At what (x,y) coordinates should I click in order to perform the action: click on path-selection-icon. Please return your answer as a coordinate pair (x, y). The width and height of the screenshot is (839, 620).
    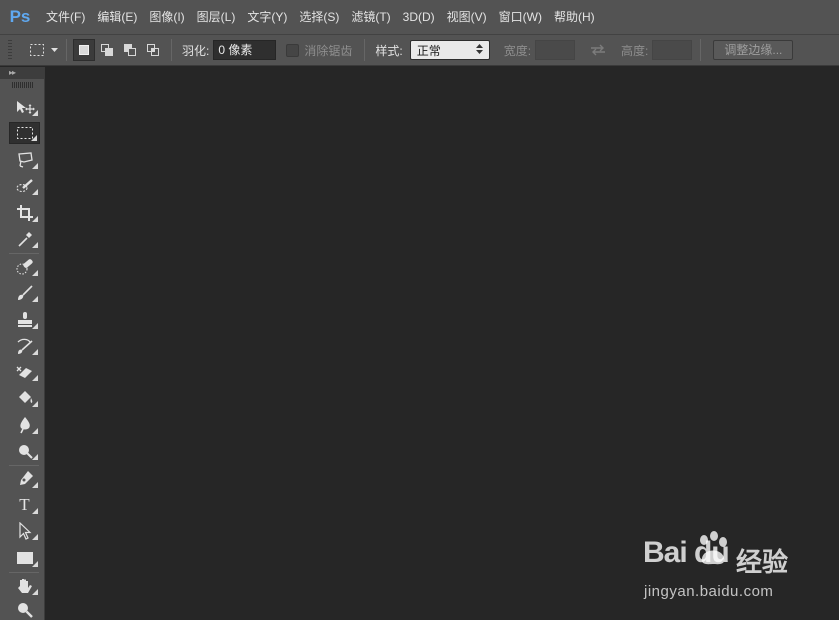
    Looking at the image, I should click on (25, 531).